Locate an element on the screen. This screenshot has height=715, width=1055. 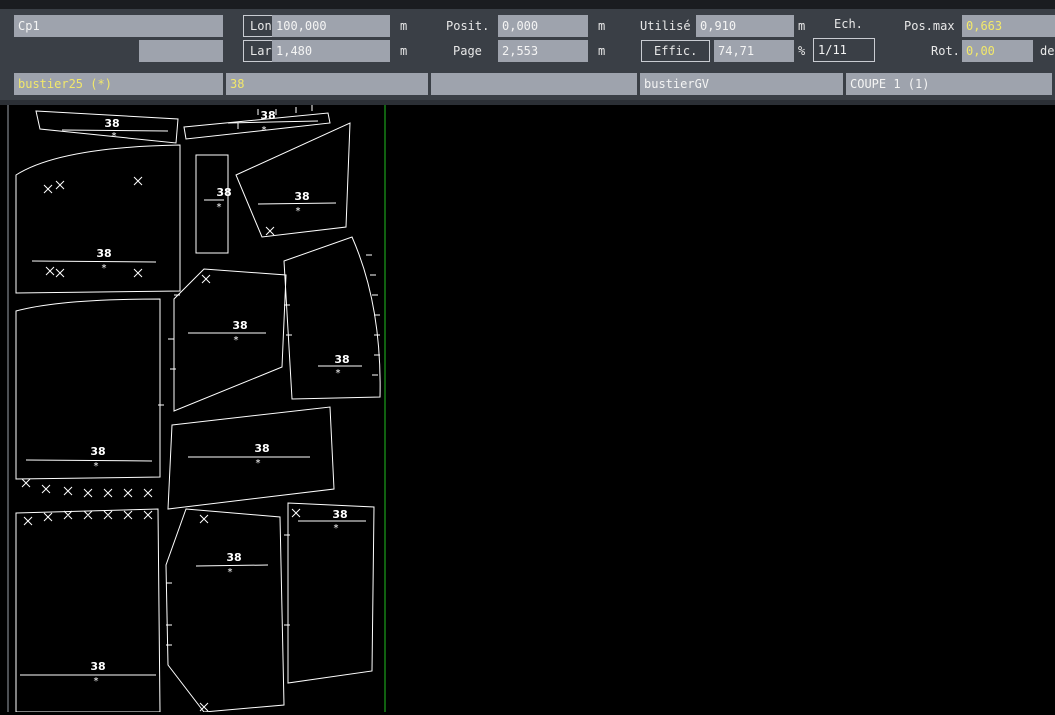
size-label-11: 38 is located at coordinates (233, 557).